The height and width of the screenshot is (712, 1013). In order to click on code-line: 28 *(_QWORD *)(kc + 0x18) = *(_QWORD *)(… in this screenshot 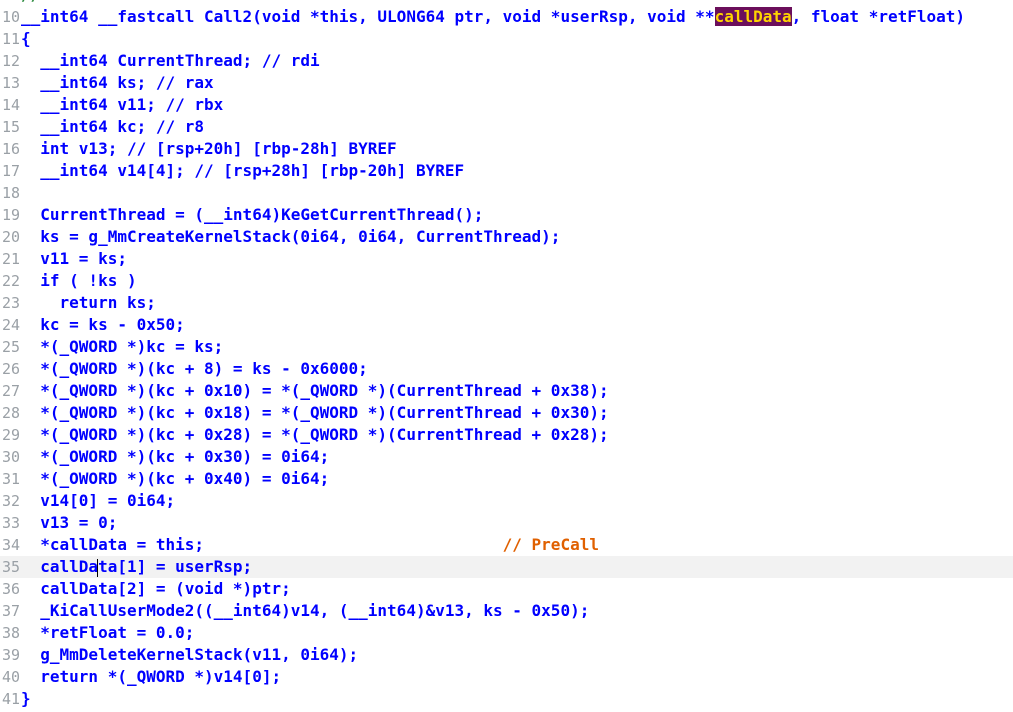, I will do `click(506, 413)`.